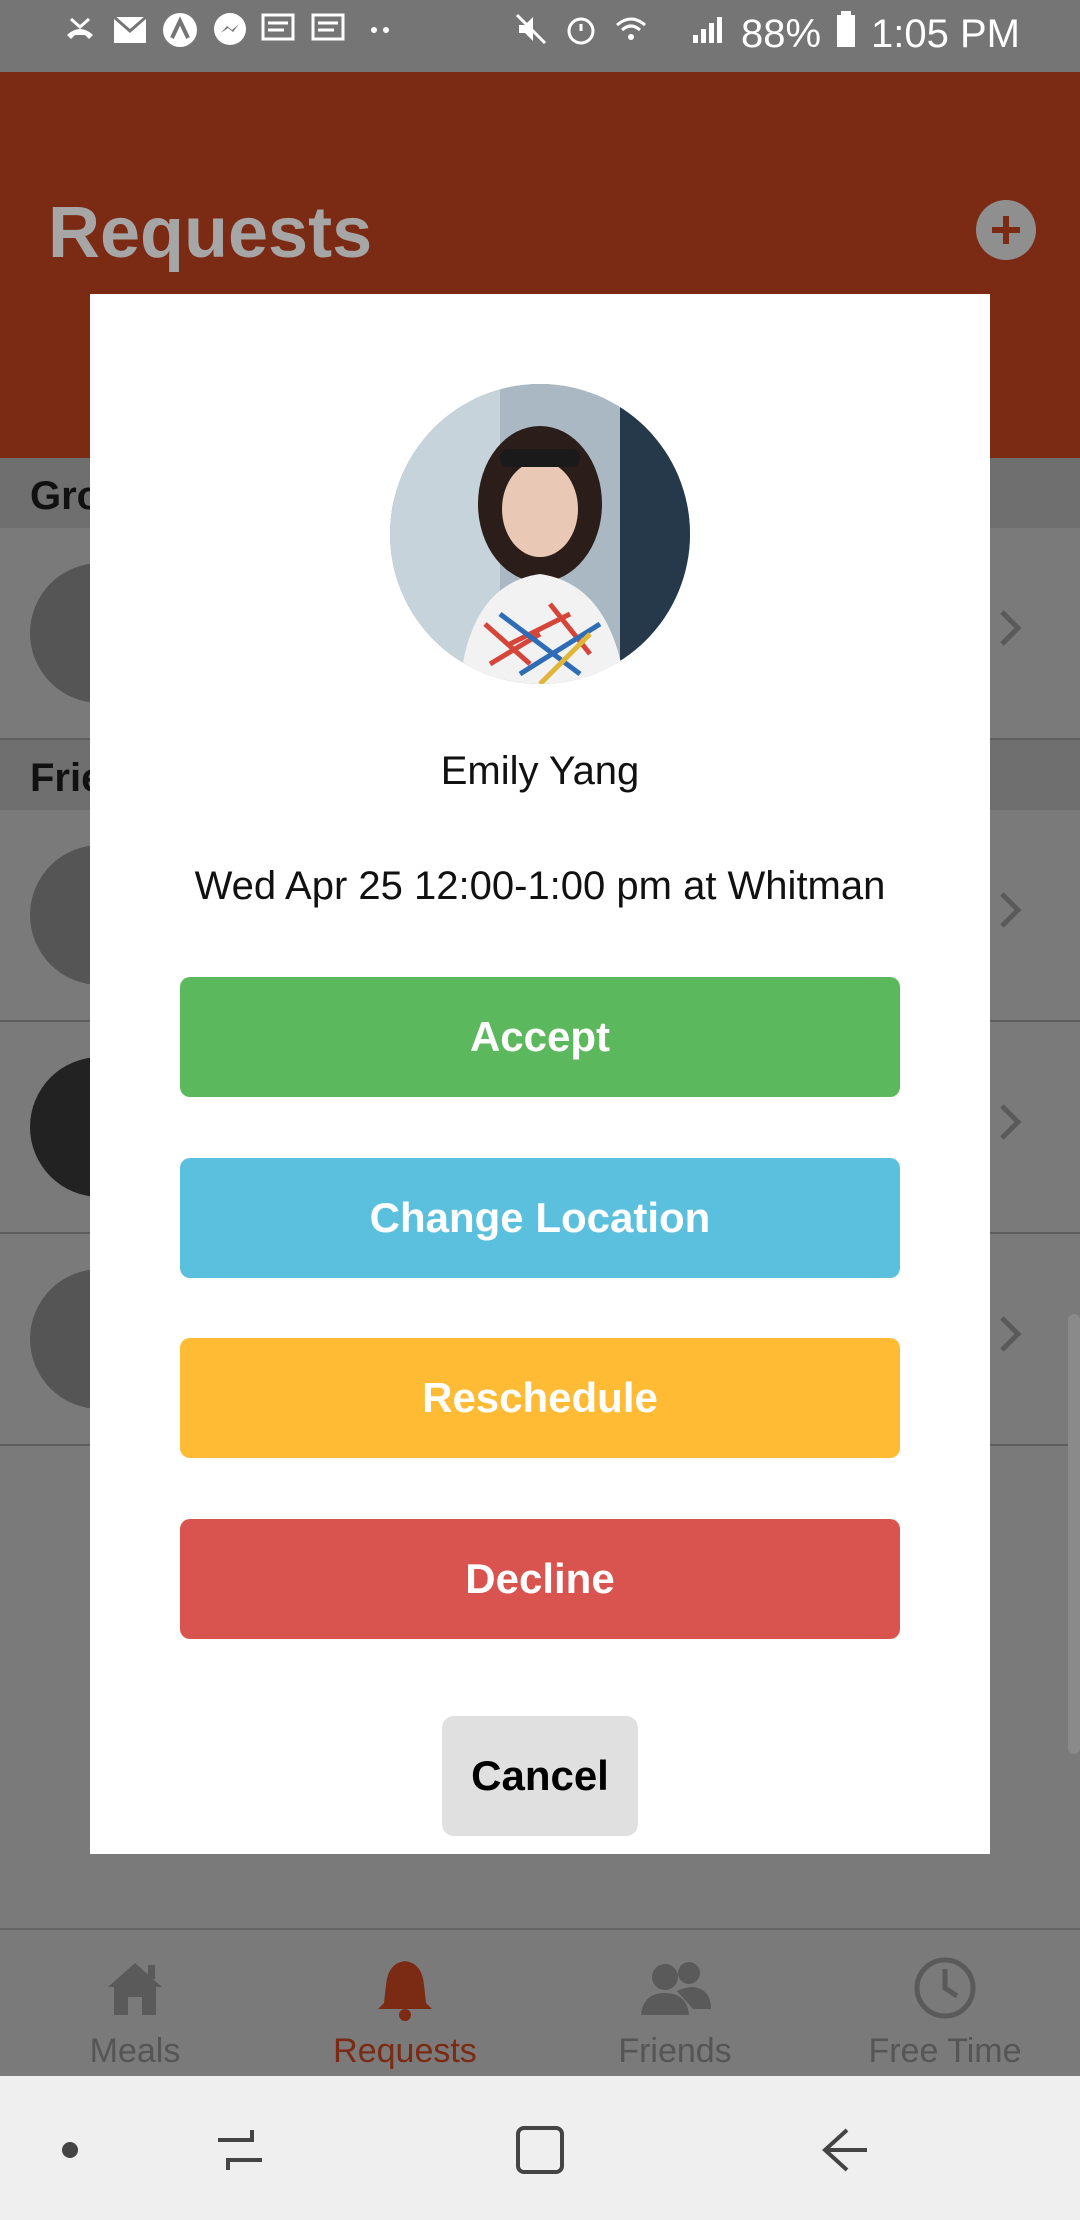 This screenshot has width=1080, height=2220. I want to click on change-location-button: Change Location, so click(540, 1218).